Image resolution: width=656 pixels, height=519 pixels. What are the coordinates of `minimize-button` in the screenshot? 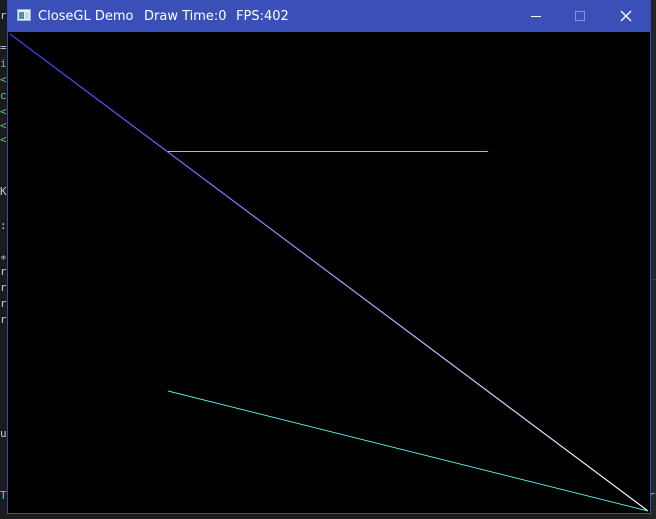 It's located at (536, 16).